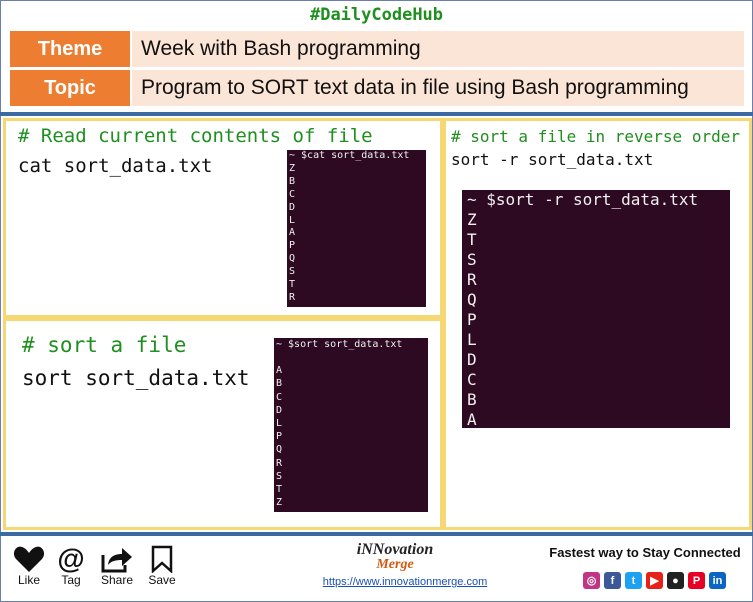 Image resolution: width=753 pixels, height=602 pixels. Describe the element at coordinates (376, 15) in the screenshot. I see `hashtag-title: #DailyCodeHub` at that location.